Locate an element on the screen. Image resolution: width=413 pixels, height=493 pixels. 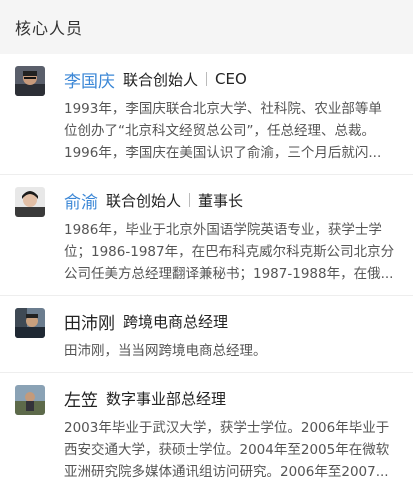
bio-line: 2003年毕业于武汉大学，获学士学位。2006年毕业于 is located at coordinates (227, 428).